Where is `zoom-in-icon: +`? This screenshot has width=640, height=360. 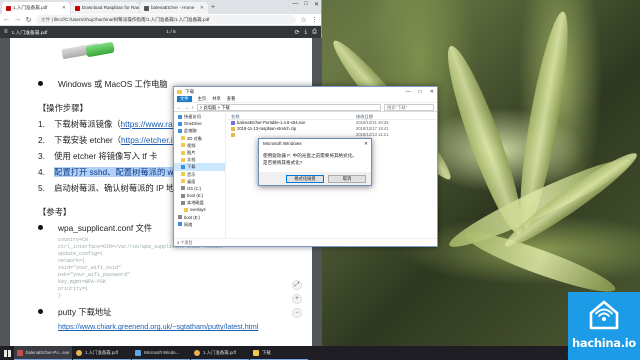
zoom-in-icon: + is located at coordinates (297, 299).